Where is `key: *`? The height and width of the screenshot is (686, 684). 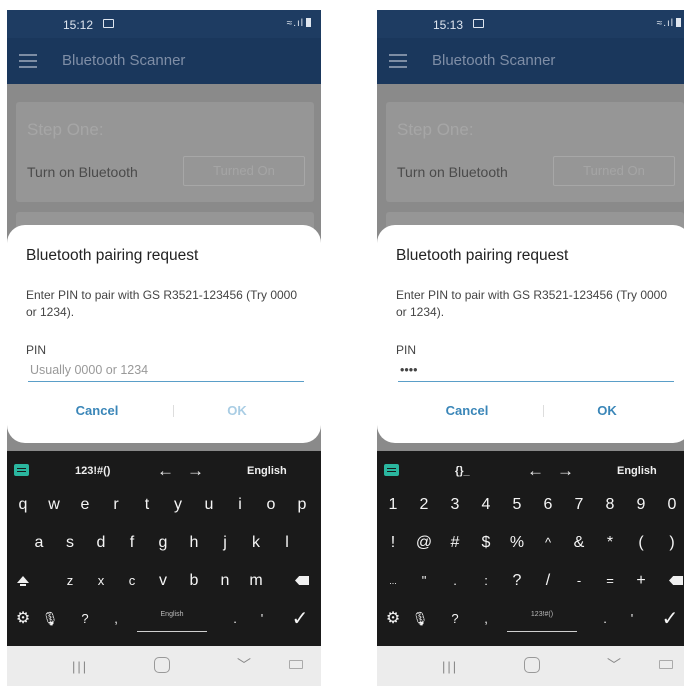
key: * is located at coordinates (610, 543).